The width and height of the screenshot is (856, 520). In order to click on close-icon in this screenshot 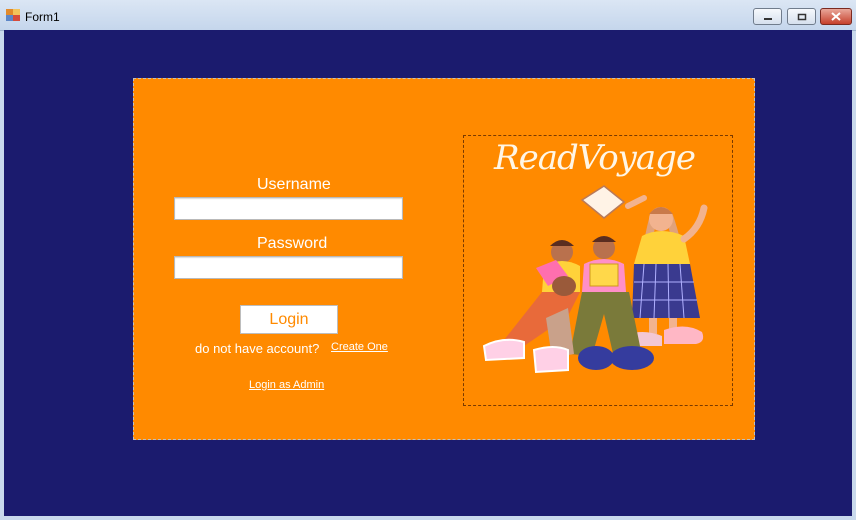, I will do `click(836, 16)`.